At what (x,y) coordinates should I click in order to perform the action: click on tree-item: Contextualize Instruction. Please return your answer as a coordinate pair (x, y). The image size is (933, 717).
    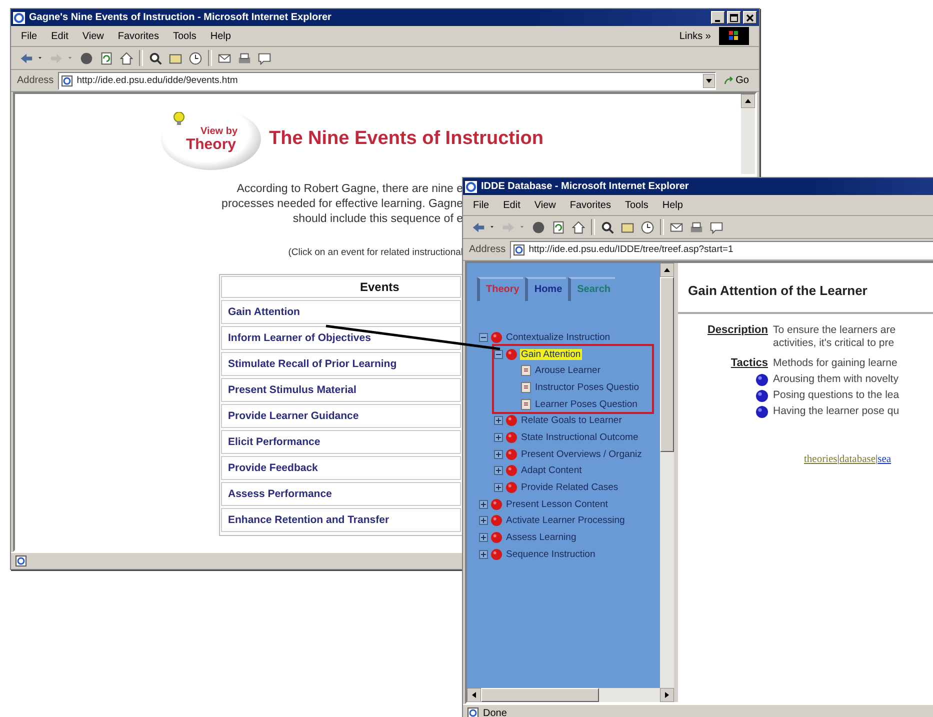
    Looking at the image, I should click on (558, 337).